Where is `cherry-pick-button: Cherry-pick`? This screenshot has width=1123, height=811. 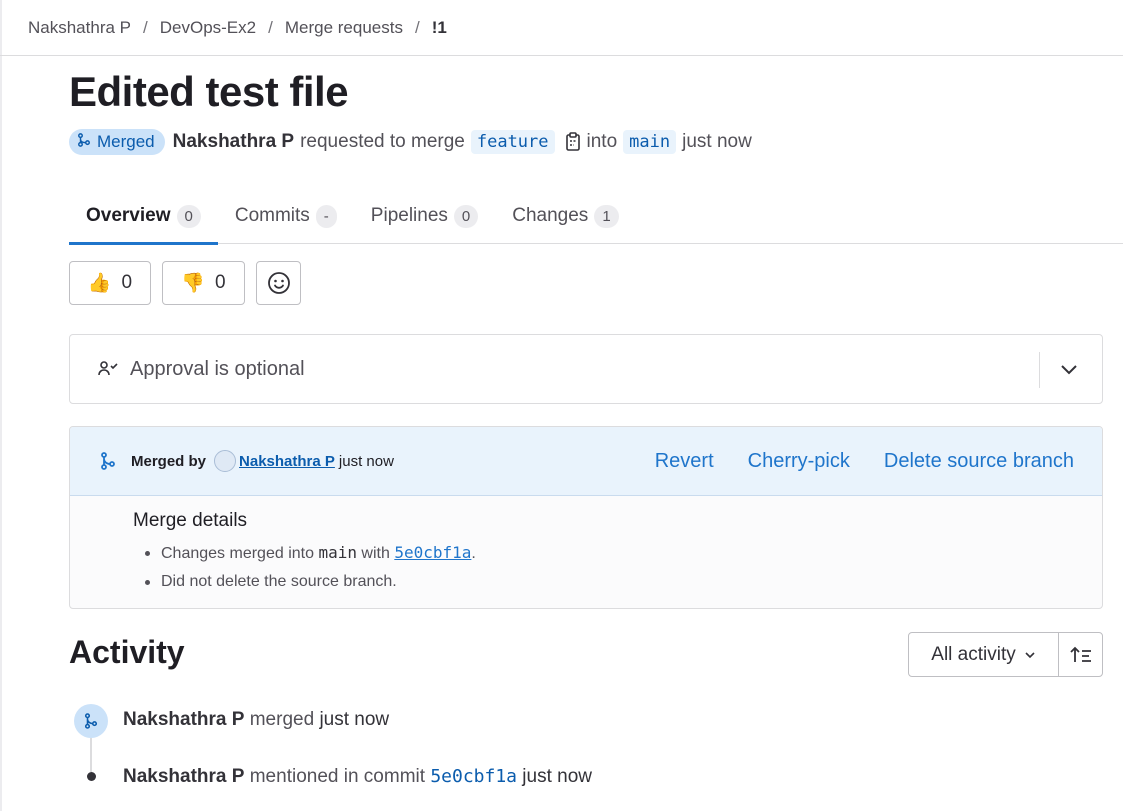
cherry-pick-button: Cherry-pick is located at coordinates (799, 461).